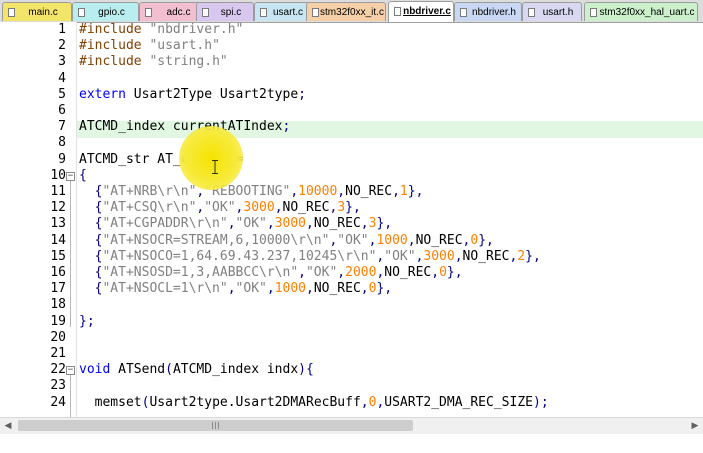 The image size is (703, 453). Describe the element at coordinates (494, 12) in the screenshot. I see `tab-label: nbdriver.h` at that location.